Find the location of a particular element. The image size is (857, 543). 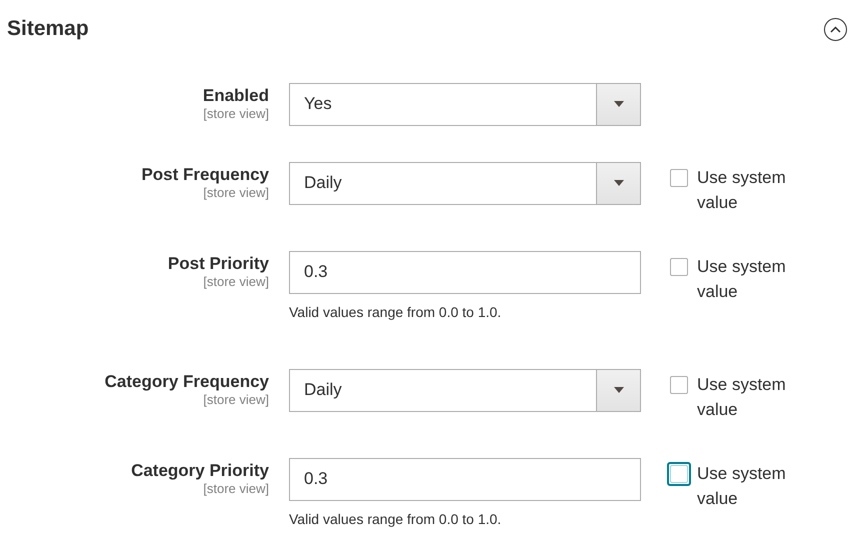

field-label: Post Priority is located at coordinates (218, 264).